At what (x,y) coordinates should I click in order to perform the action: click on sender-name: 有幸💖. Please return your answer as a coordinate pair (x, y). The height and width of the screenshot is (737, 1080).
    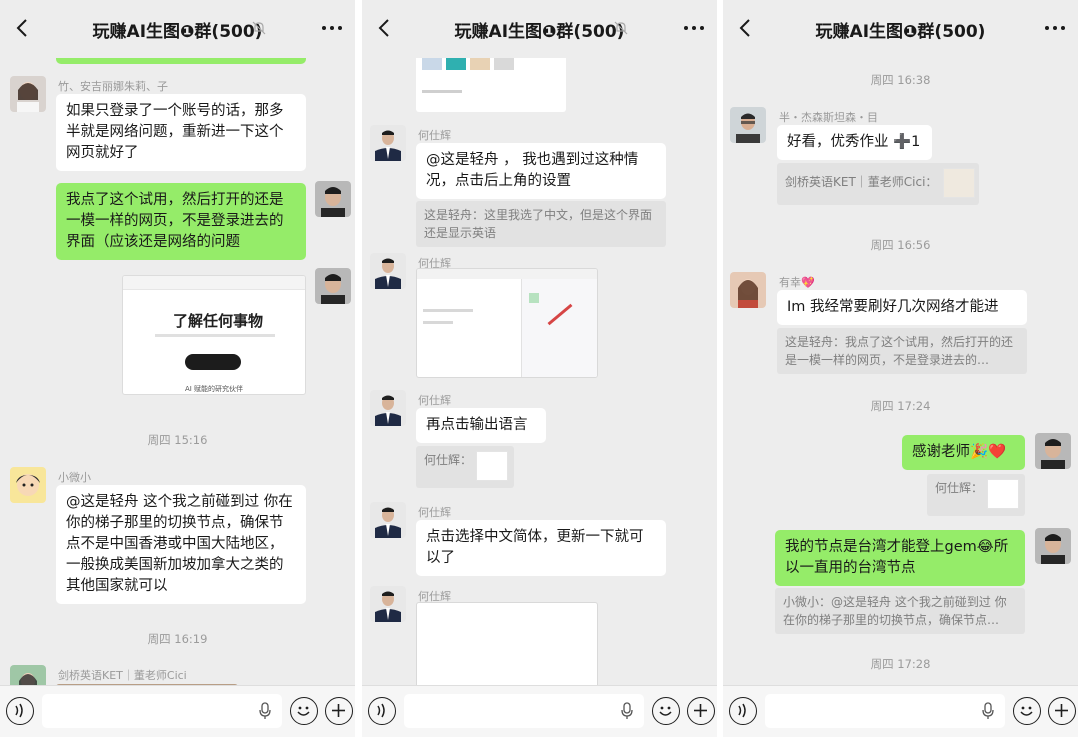
    Looking at the image, I should click on (797, 282).